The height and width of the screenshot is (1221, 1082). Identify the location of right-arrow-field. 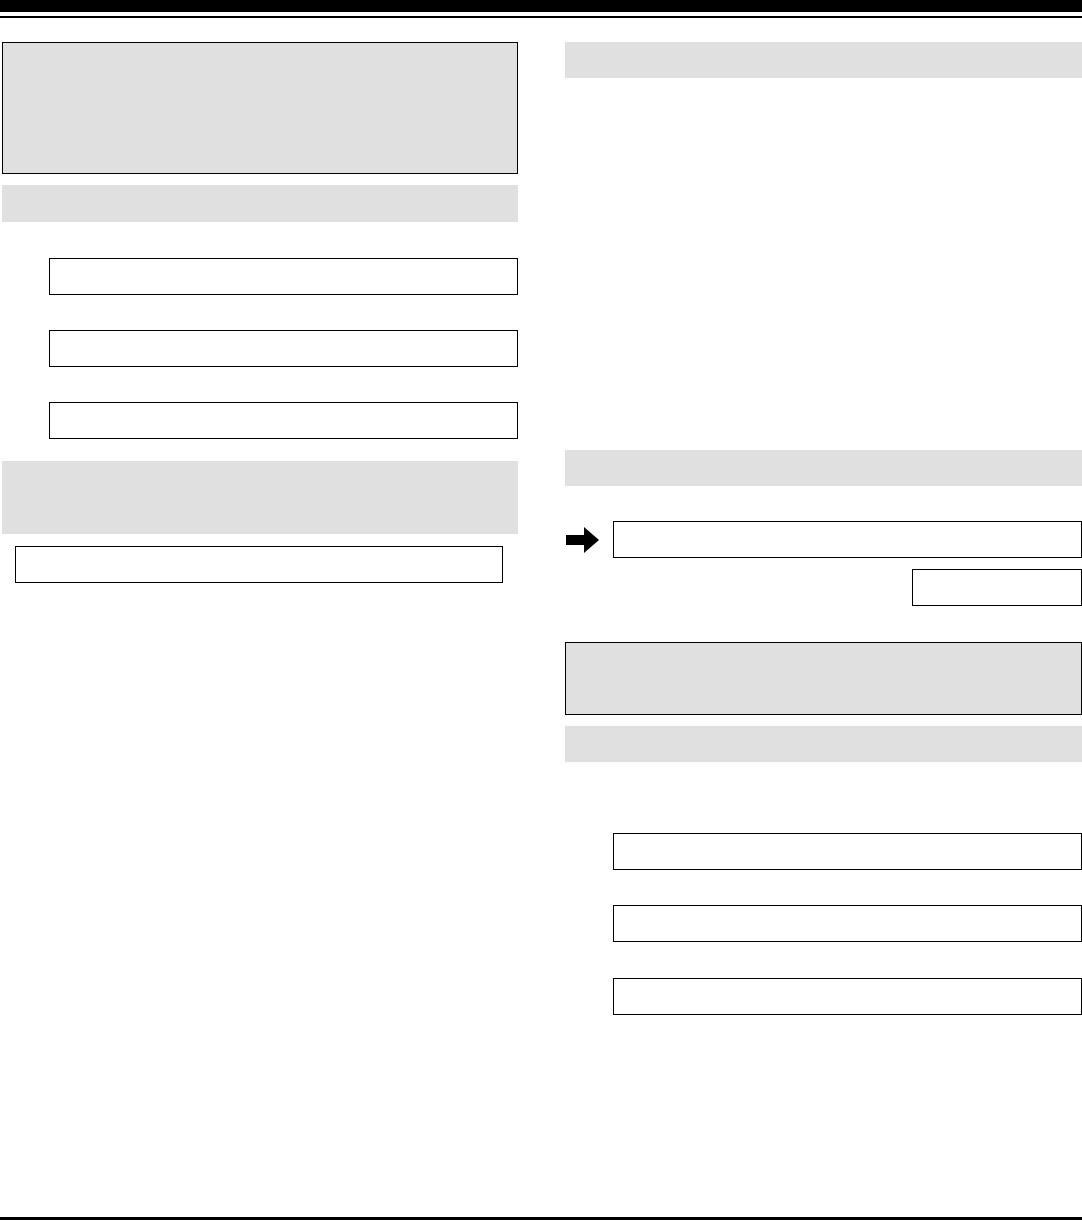
(847, 539).